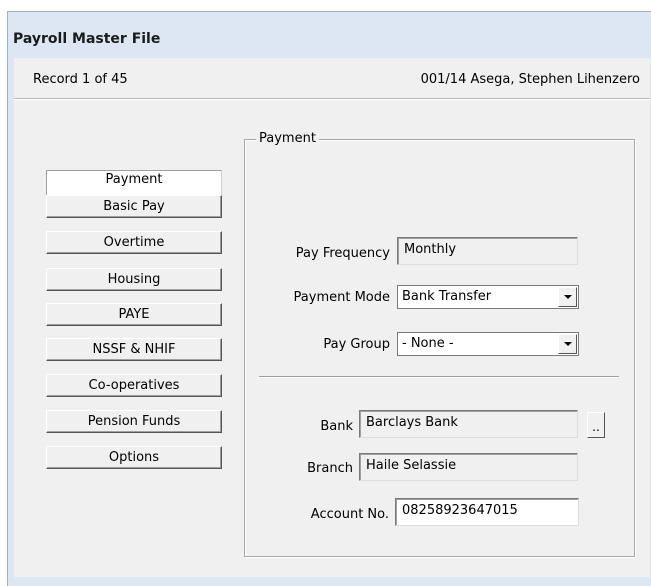 This screenshot has width=651, height=586. Describe the element at coordinates (487, 251) in the screenshot. I see `pay-frequency-field: Monthly` at that location.